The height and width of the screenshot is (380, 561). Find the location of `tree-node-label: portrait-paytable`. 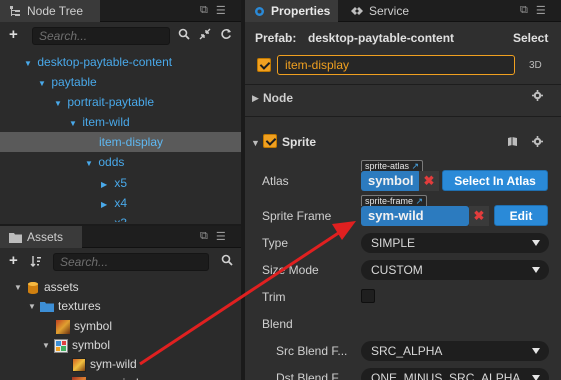

tree-node-label: portrait-paytable is located at coordinates (111, 102).